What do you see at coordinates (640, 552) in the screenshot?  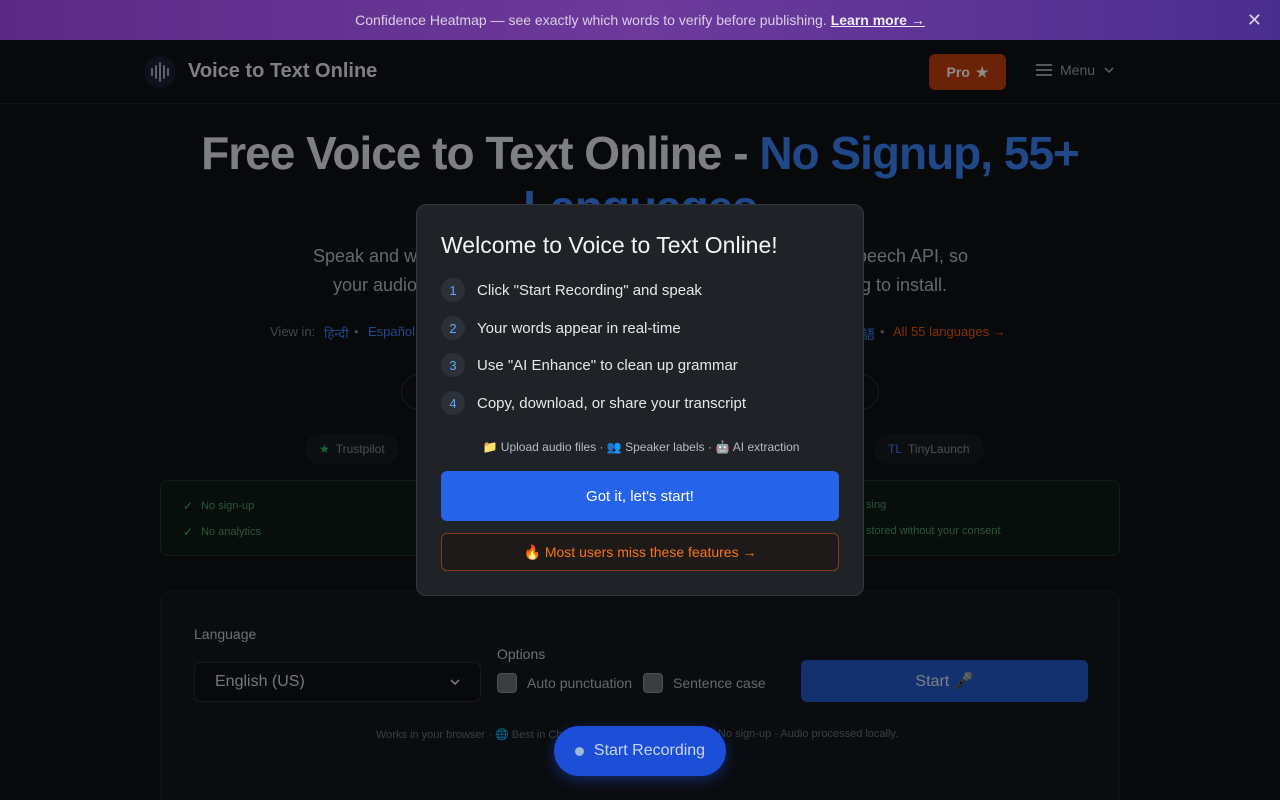 I see `features-button: 🔥 Most users miss these features →` at bounding box center [640, 552].